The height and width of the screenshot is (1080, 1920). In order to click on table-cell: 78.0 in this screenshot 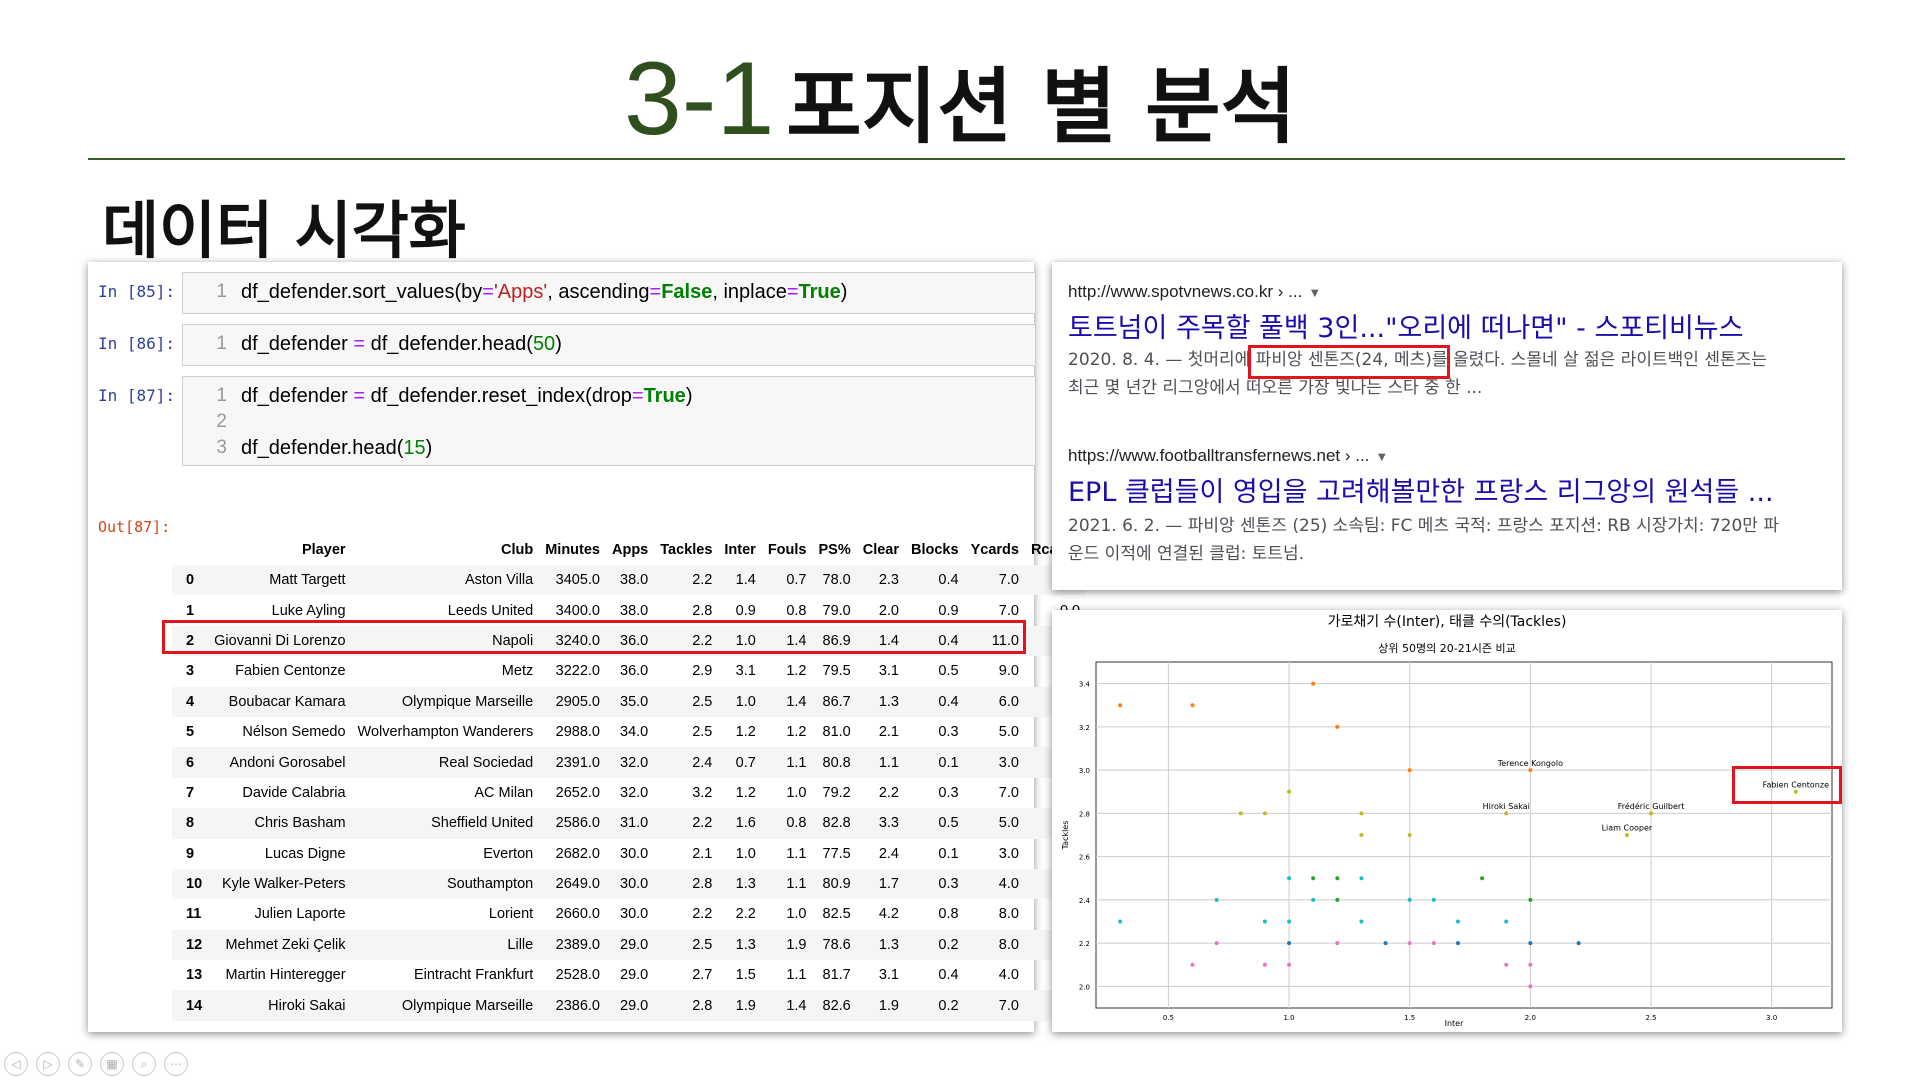, I will do `click(836, 580)`.